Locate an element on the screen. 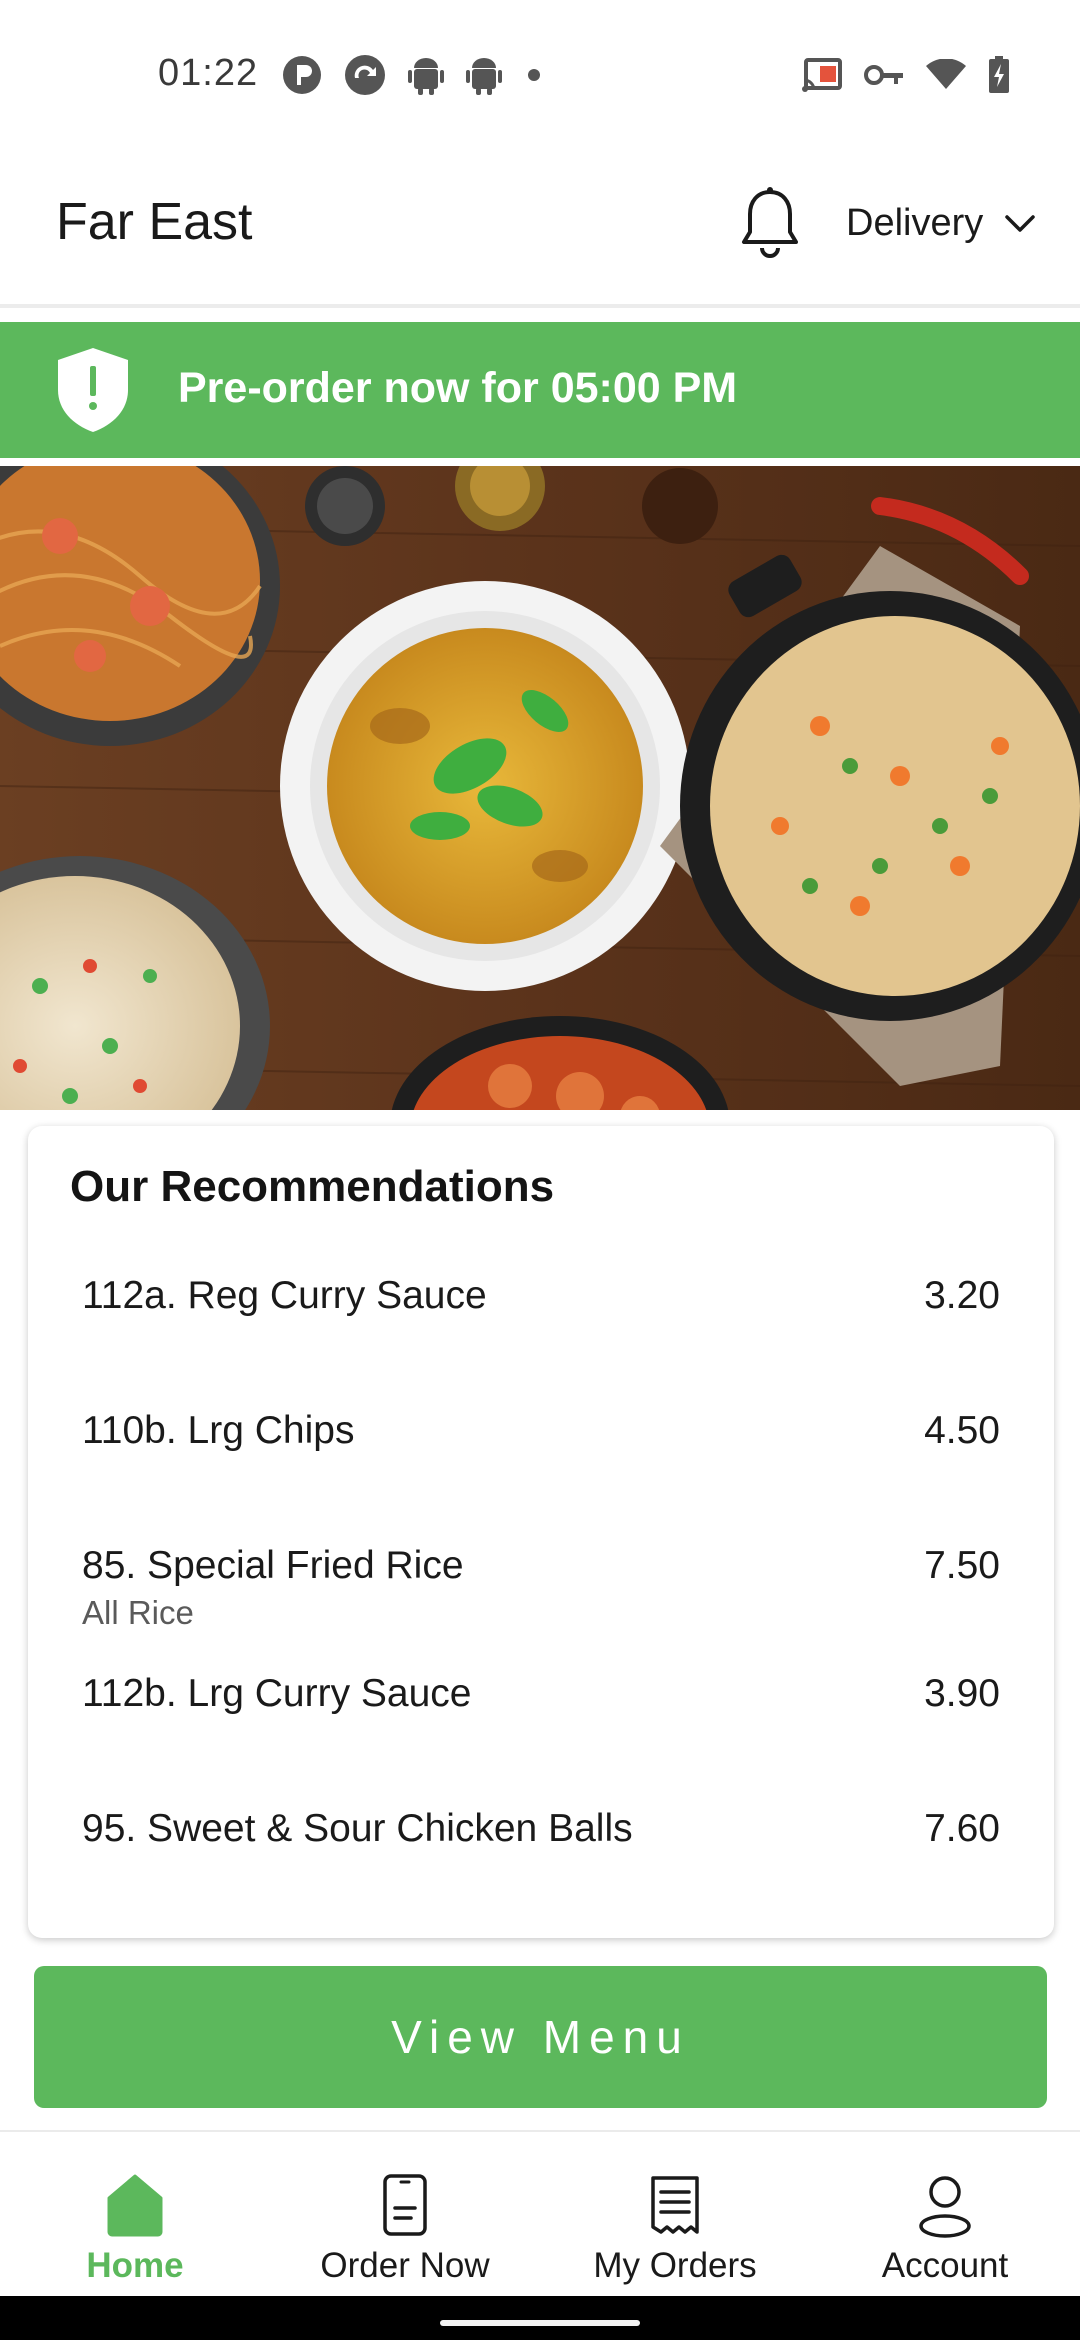 This screenshot has width=1080, height=2340. status-notification-icons is located at coordinates (413, 75).